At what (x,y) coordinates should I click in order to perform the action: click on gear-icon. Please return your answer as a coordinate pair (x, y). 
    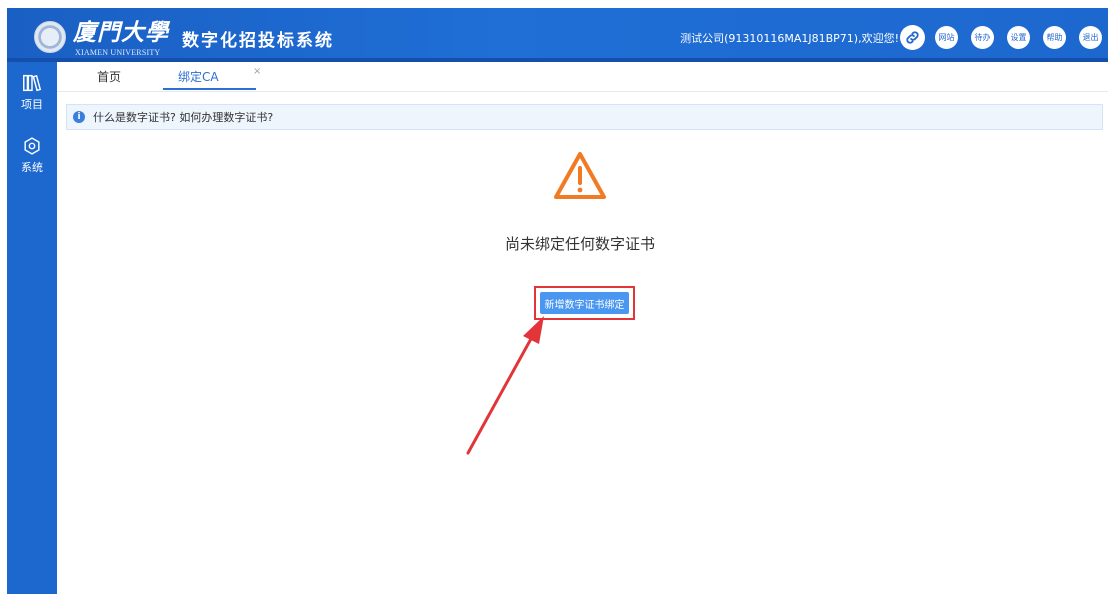
    Looking at the image, I should click on (32, 146).